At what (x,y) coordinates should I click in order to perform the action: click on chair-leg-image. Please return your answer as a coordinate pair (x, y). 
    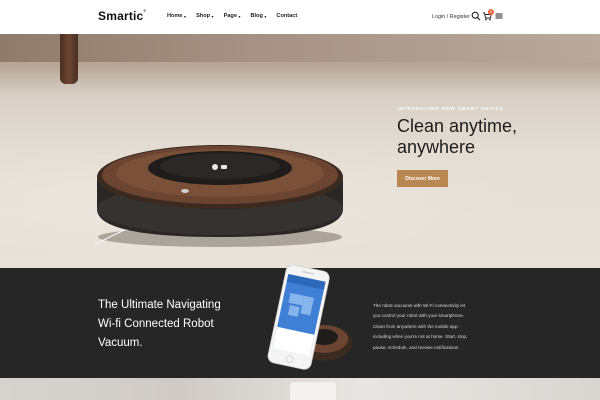
    Looking at the image, I should click on (69, 59).